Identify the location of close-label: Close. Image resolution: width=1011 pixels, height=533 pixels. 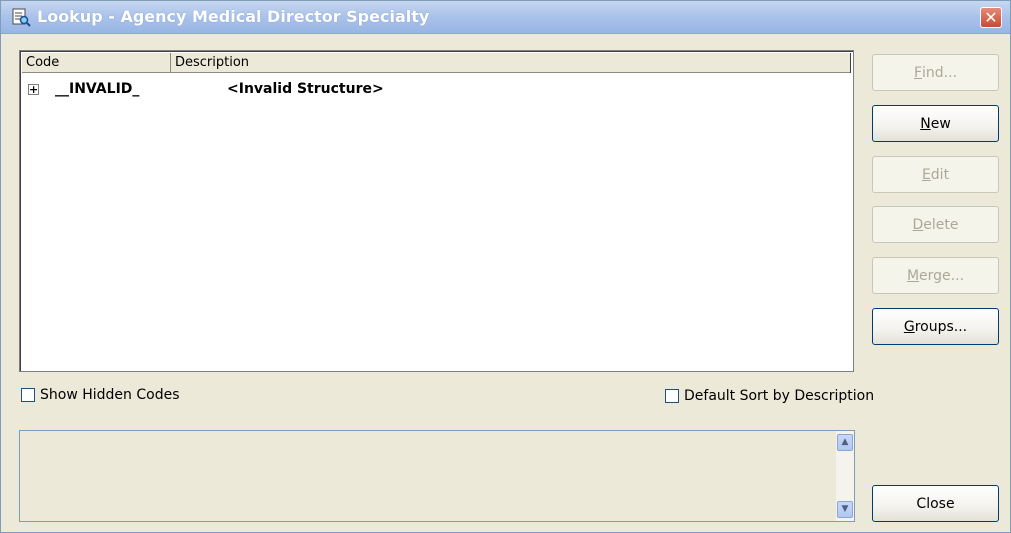
(935, 503).